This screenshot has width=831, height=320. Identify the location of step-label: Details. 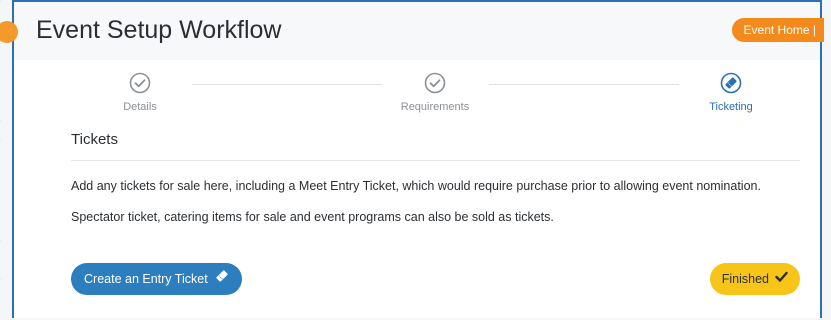
(140, 107).